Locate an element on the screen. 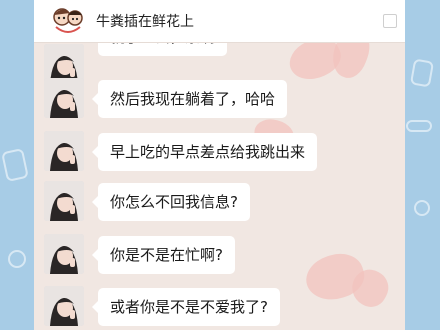  message-text: 你是不是在忙啊? is located at coordinates (166, 255).